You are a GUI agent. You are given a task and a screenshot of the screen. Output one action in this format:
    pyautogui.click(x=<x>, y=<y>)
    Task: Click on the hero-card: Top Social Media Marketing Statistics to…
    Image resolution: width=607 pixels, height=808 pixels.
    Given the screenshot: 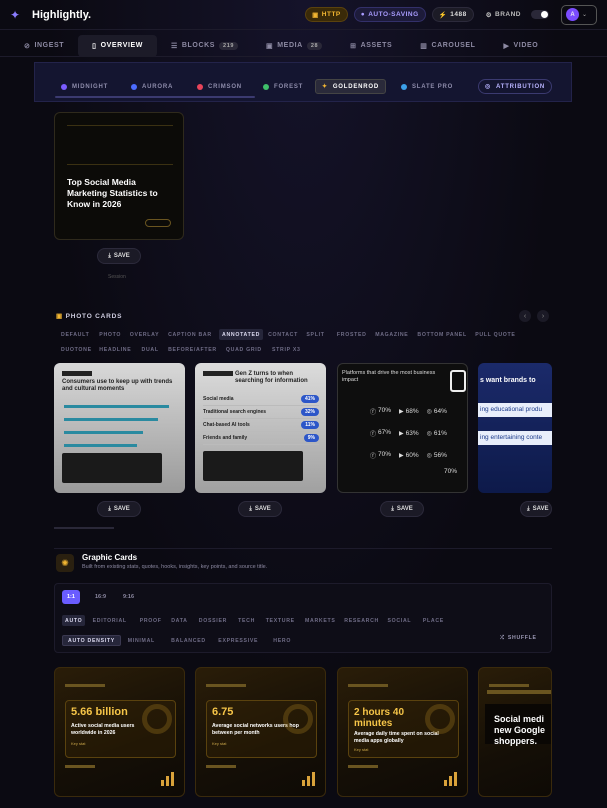 What is the action you would take?
    pyautogui.click(x=119, y=176)
    